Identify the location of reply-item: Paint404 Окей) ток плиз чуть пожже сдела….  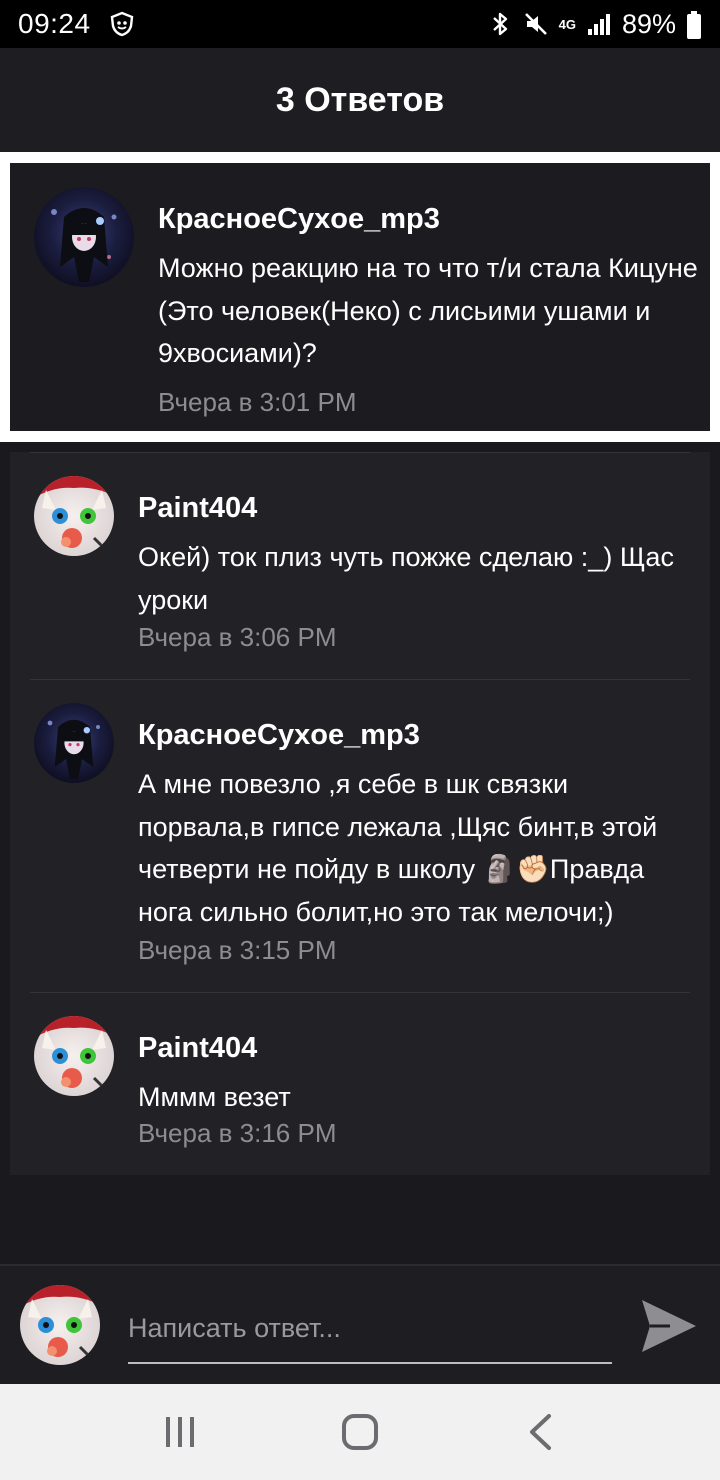
(360, 565).